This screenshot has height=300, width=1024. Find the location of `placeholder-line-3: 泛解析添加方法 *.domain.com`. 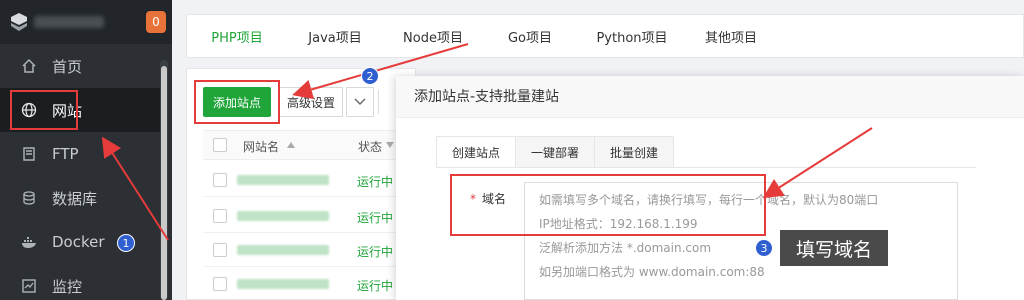

placeholder-line-3: 泛解析添加方法 *.domain.com is located at coordinates (625, 248).